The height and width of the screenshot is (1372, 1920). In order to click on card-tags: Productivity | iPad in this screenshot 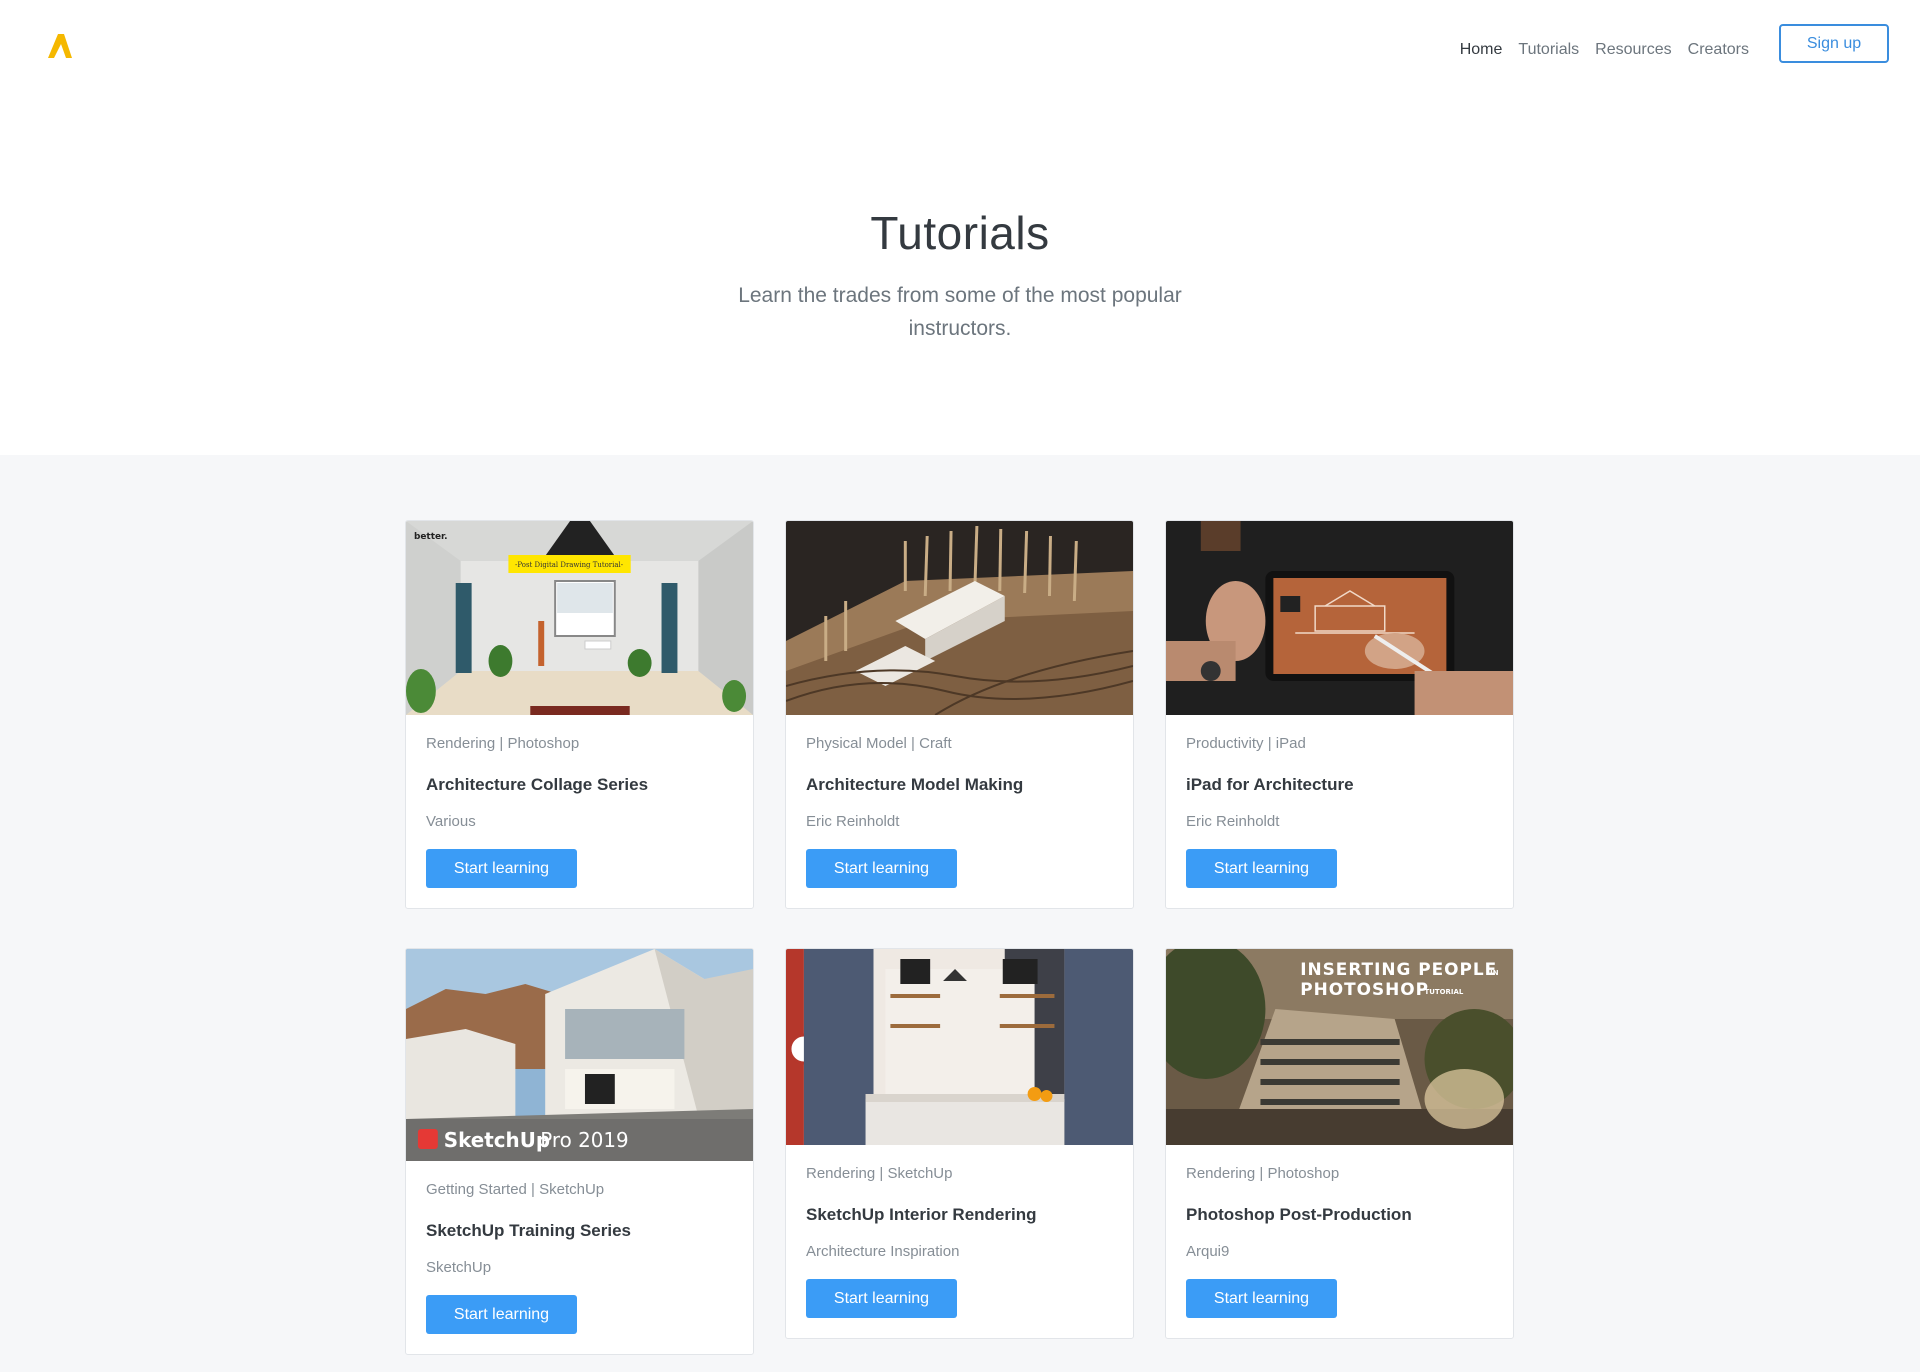, I will do `click(1246, 743)`.